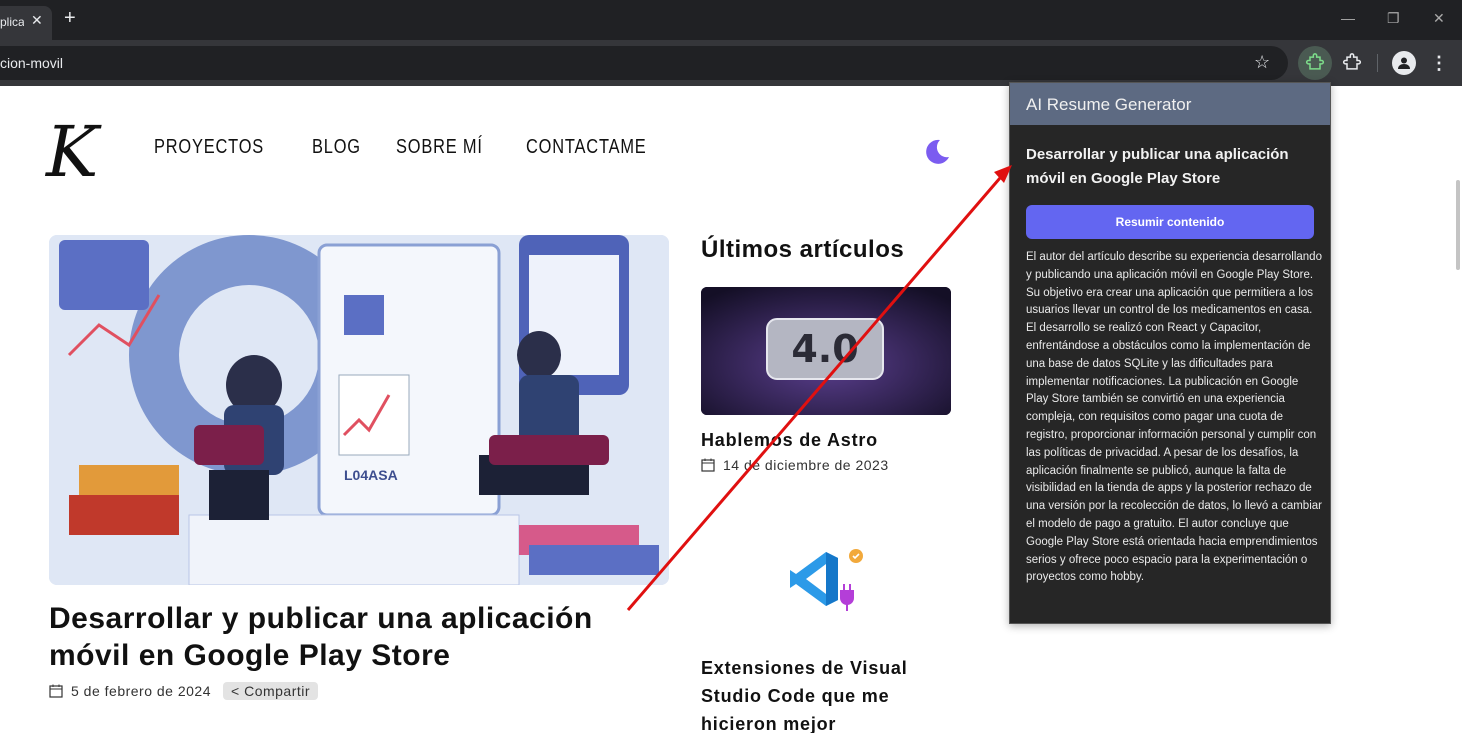 The height and width of the screenshot is (733, 1462). I want to click on ai-extension-puzzle-icon, so click(1315, 63).